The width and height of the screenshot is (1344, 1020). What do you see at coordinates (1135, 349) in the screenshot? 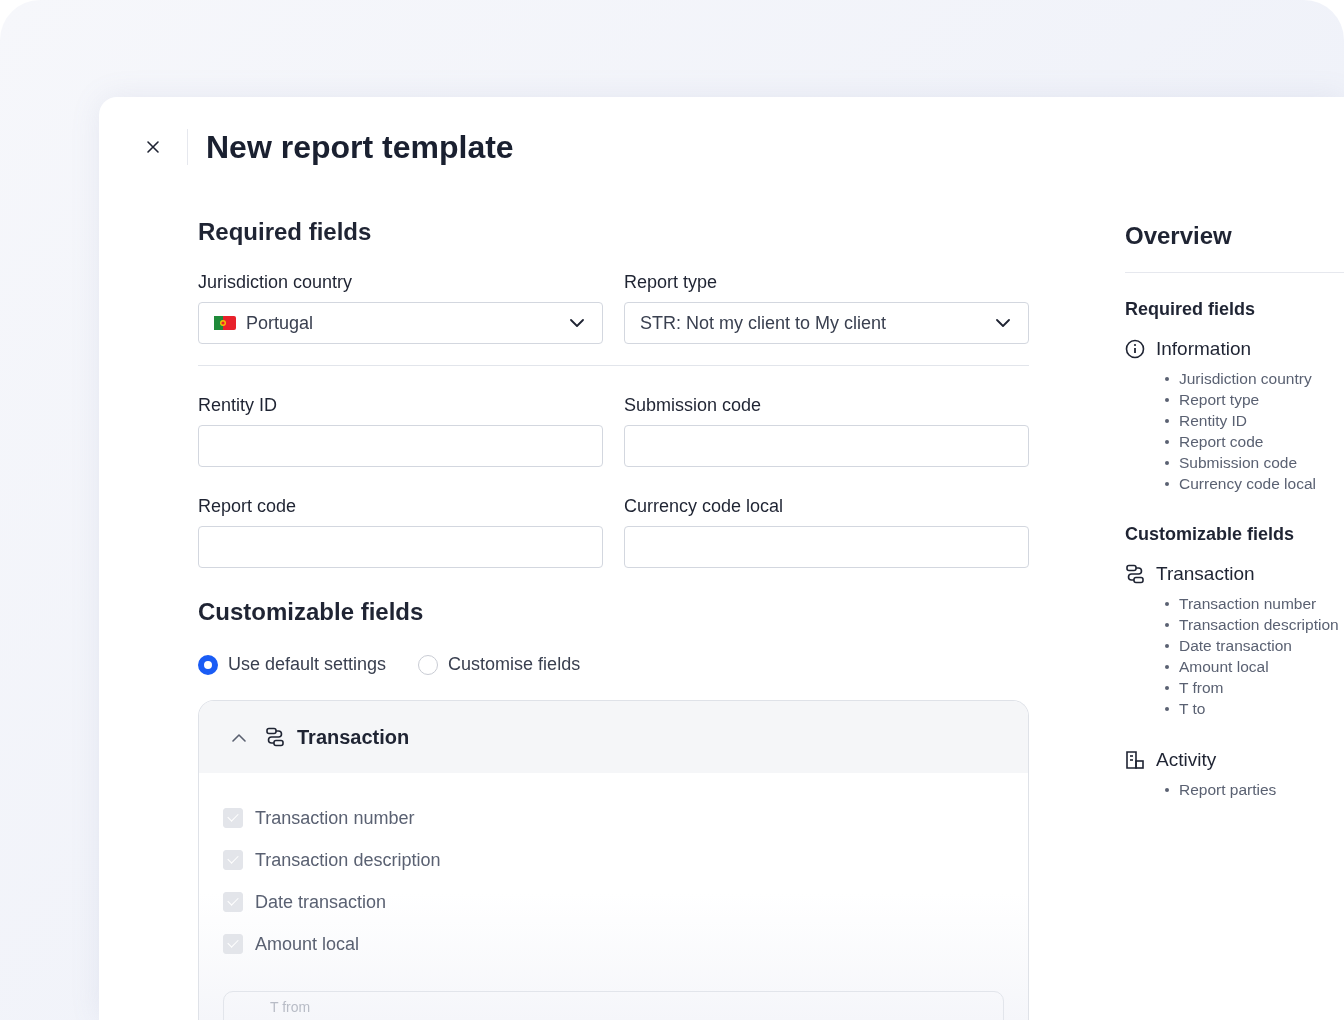
I see `info-icon` at bounding box center [1135, 349].